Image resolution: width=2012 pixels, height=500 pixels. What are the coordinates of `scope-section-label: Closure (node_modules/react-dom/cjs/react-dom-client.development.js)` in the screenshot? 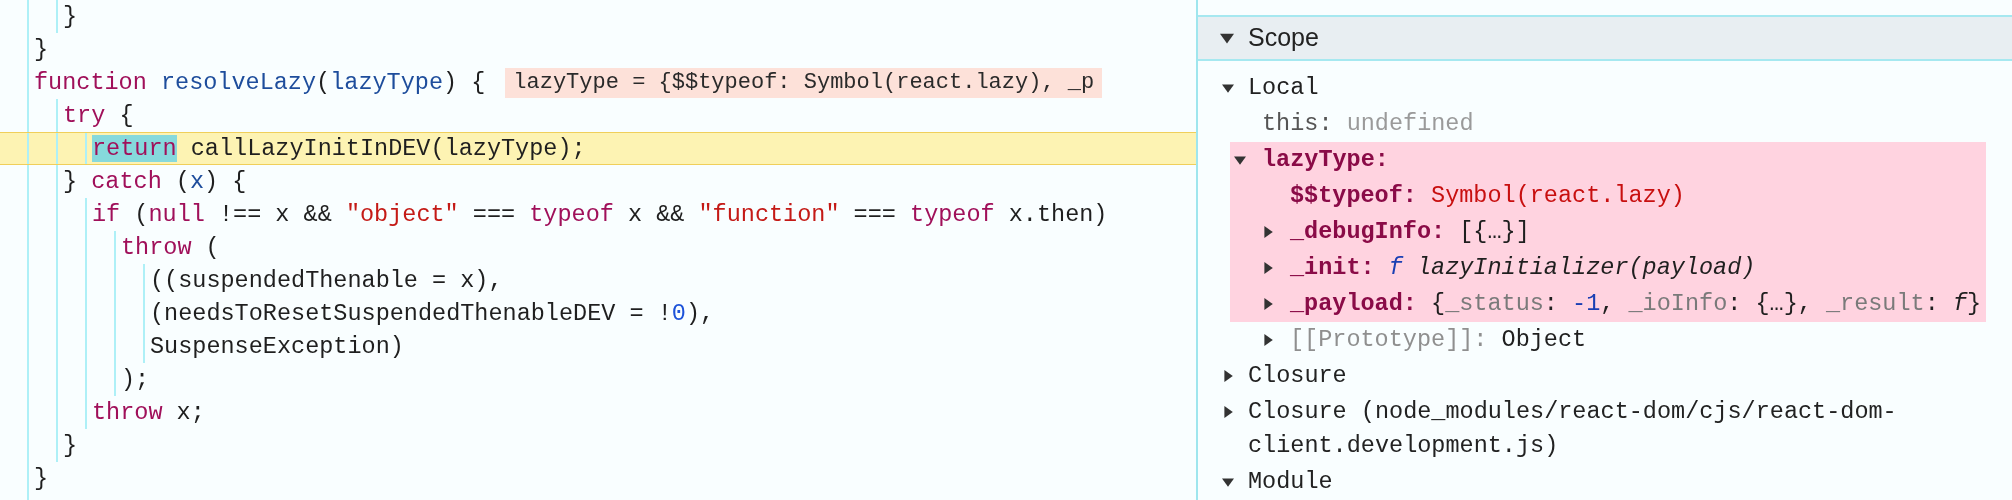 It's located at (1593, 429).